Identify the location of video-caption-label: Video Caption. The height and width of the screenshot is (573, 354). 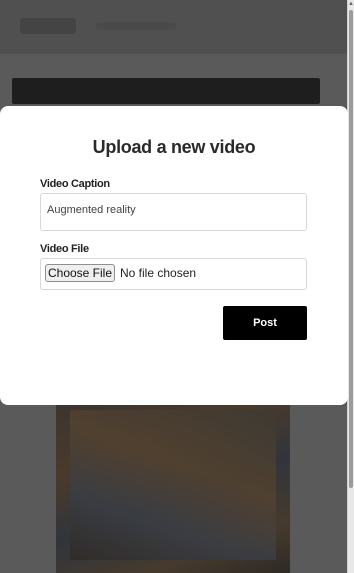
(75, 184).